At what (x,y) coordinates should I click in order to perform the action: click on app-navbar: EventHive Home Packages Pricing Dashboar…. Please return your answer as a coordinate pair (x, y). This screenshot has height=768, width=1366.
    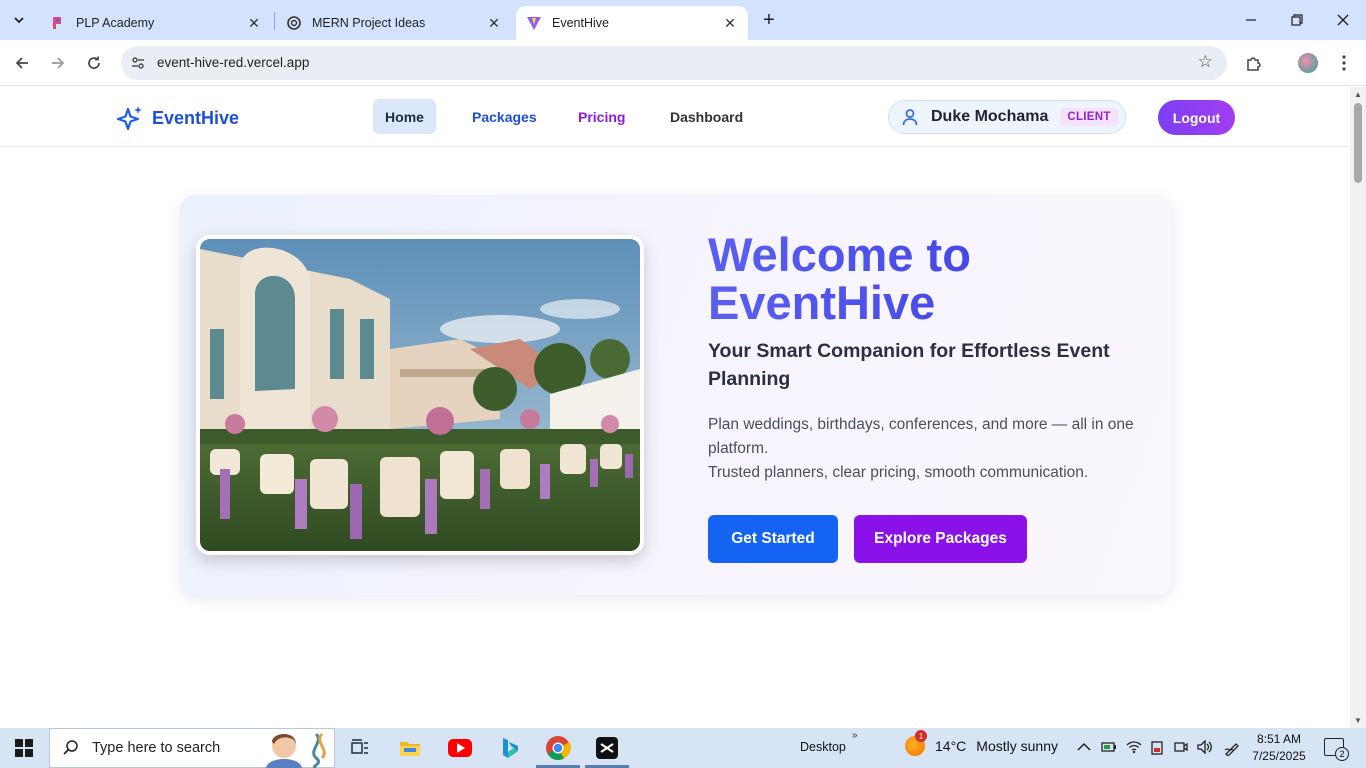
    Looking at the image, I should click on (675, 117).